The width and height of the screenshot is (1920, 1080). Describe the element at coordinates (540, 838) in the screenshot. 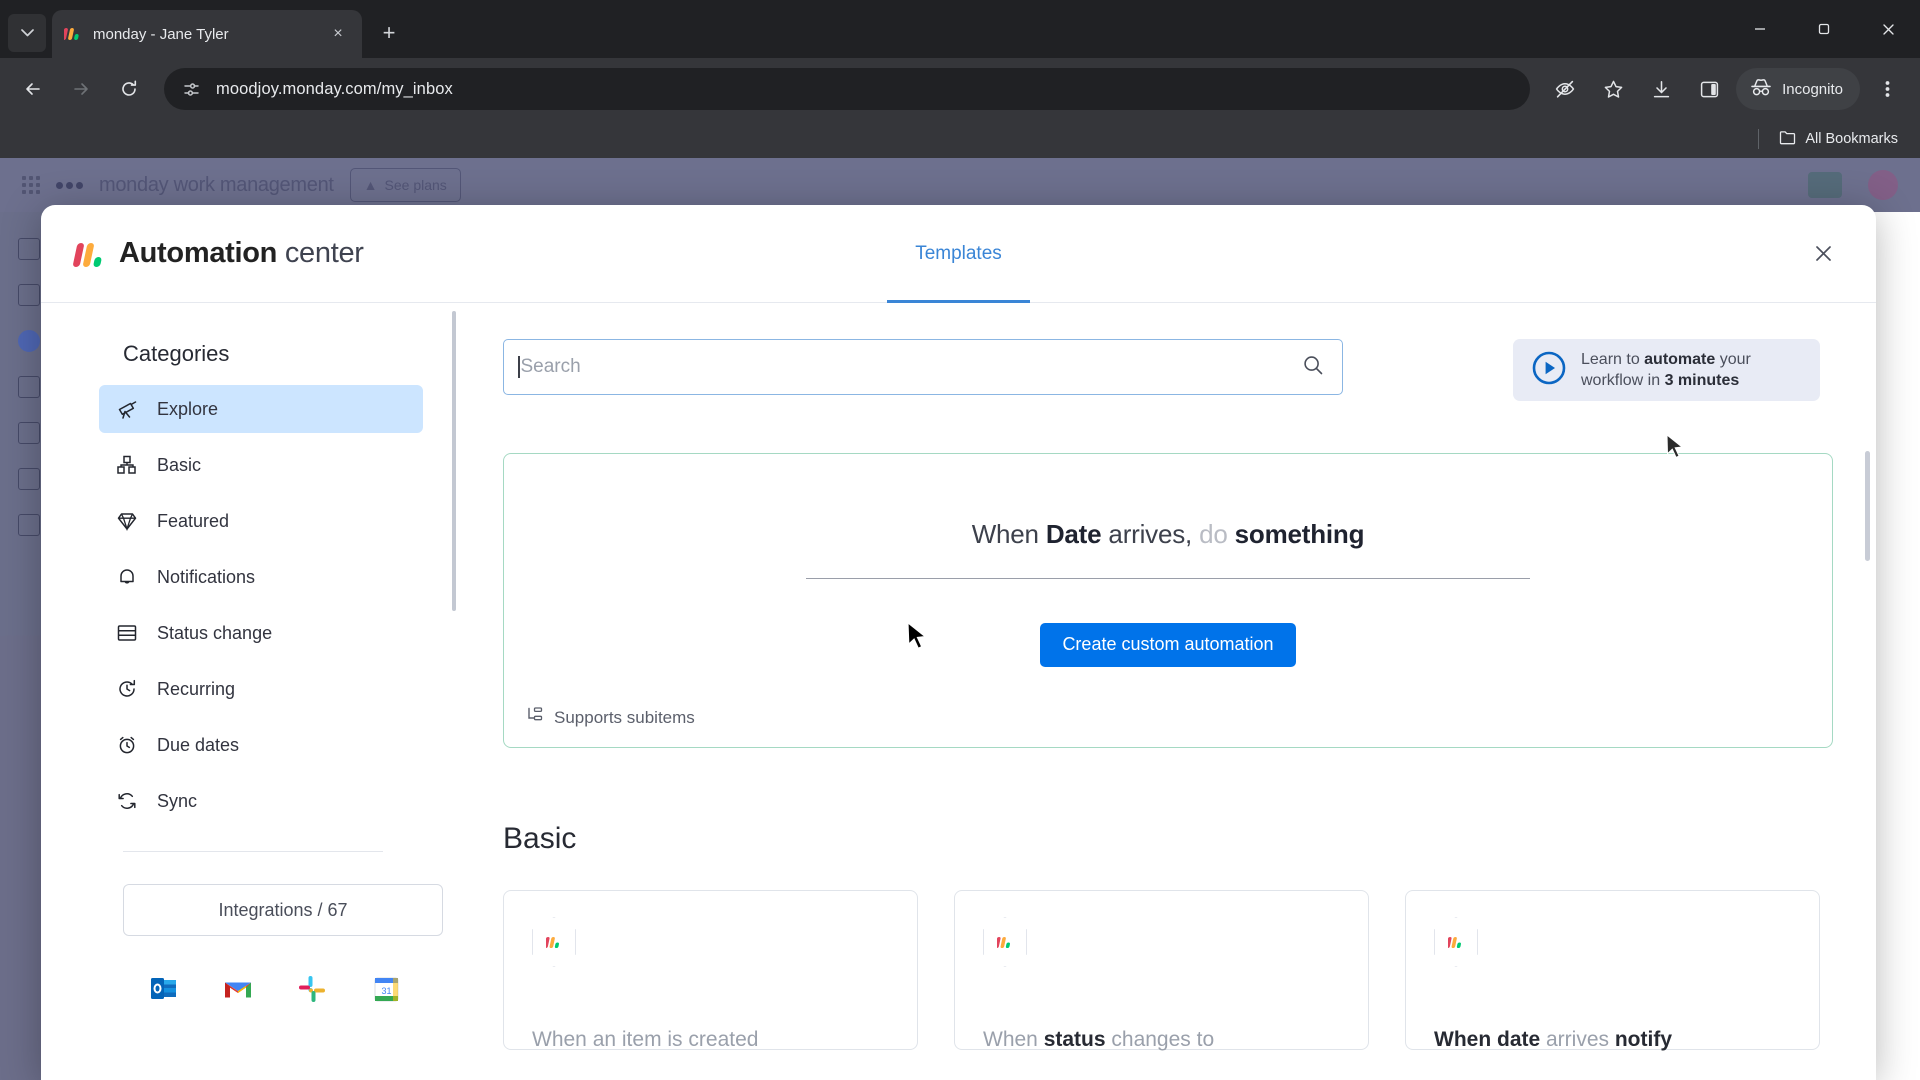

I see `section-title-basic: Basic` at that location.